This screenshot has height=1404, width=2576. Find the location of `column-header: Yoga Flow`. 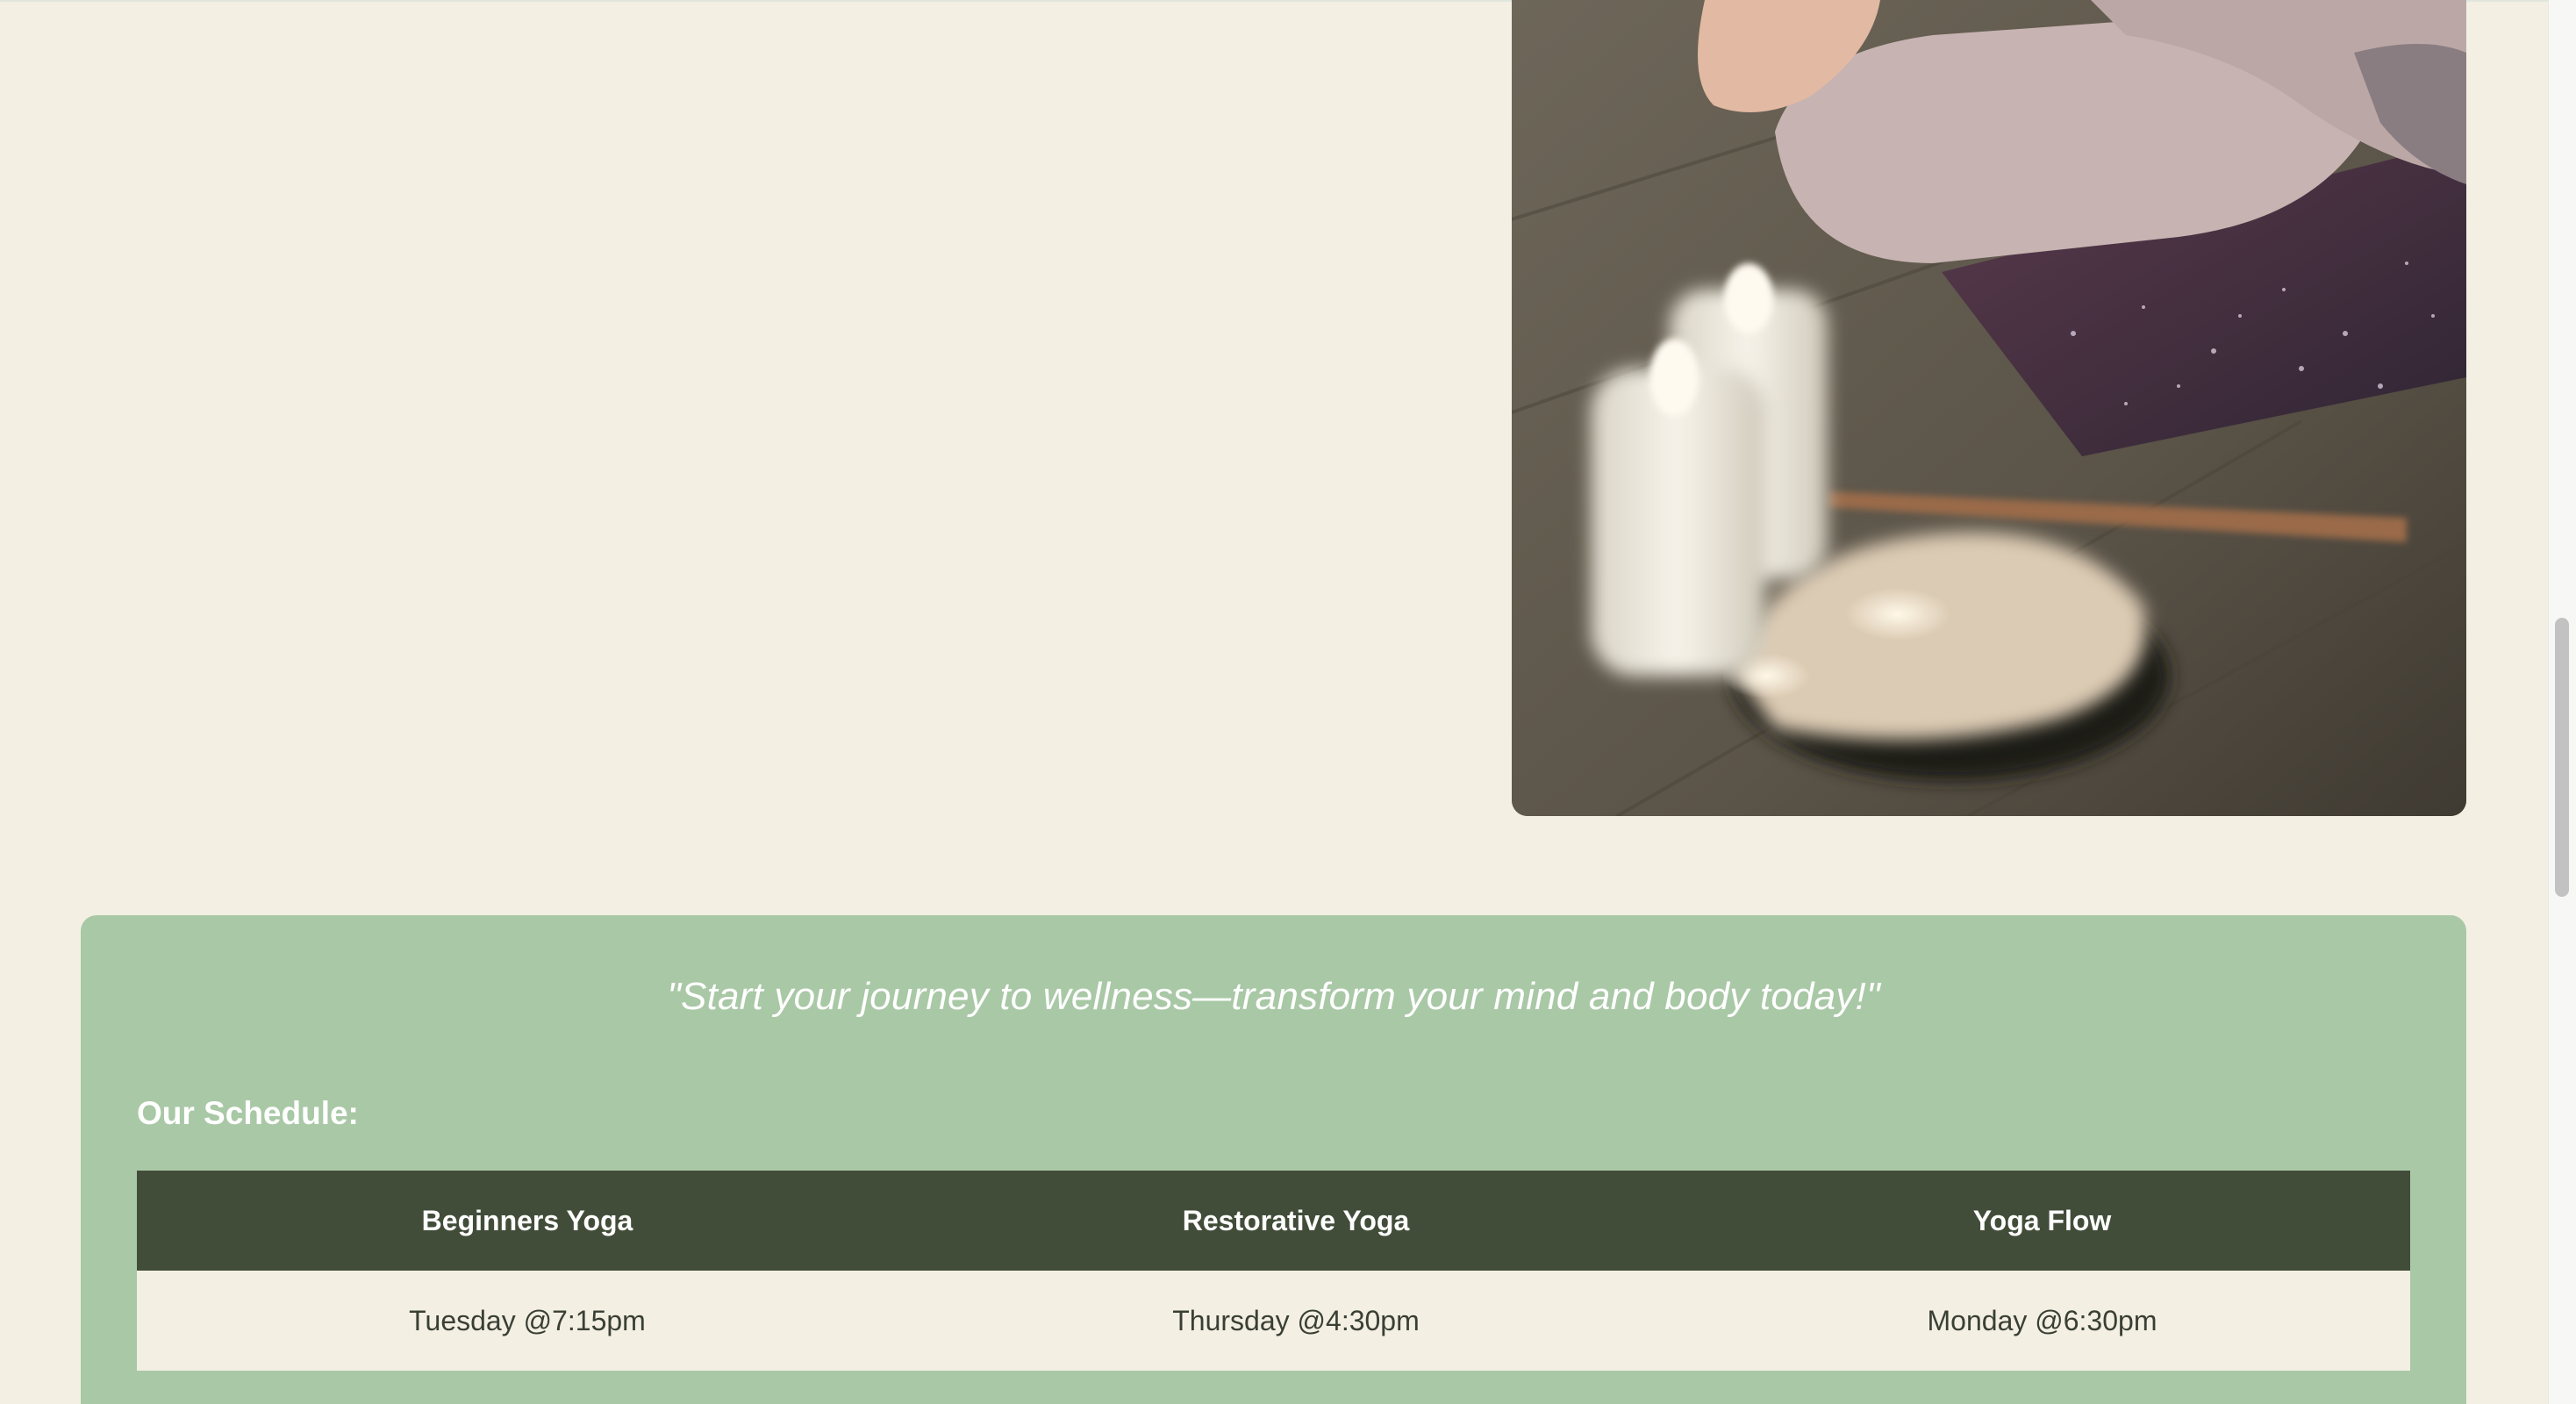

column-header: Yoga Flow is located at coordinates (2042, 1221).